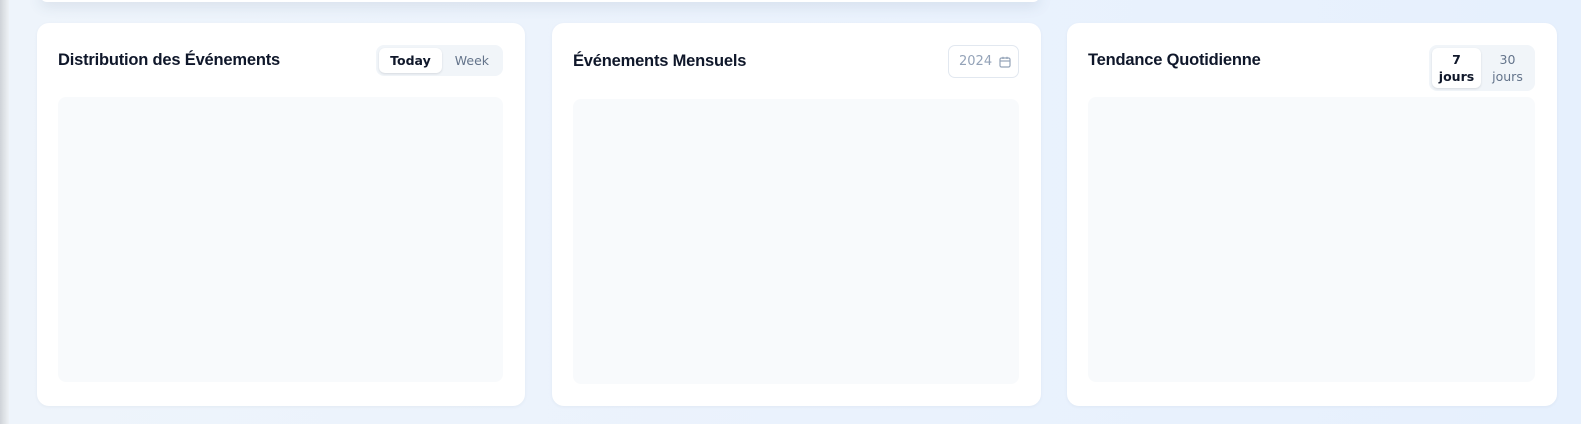 The height and width of the screenshot is (424, 1581). Describe the element at coordinates (4, 212) in the screenshot. I see `left-sidebar-edge` at that location.